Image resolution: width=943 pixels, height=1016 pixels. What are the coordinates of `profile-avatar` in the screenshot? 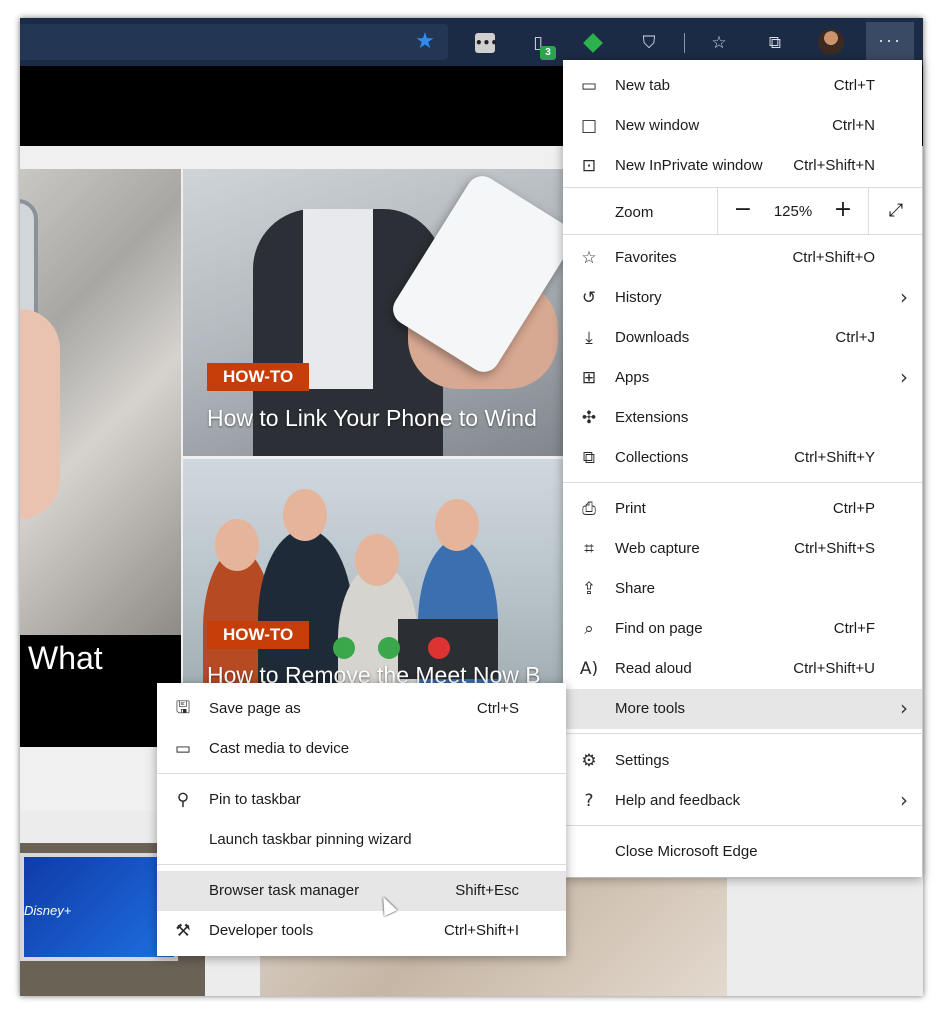 It's located at (831, 42).